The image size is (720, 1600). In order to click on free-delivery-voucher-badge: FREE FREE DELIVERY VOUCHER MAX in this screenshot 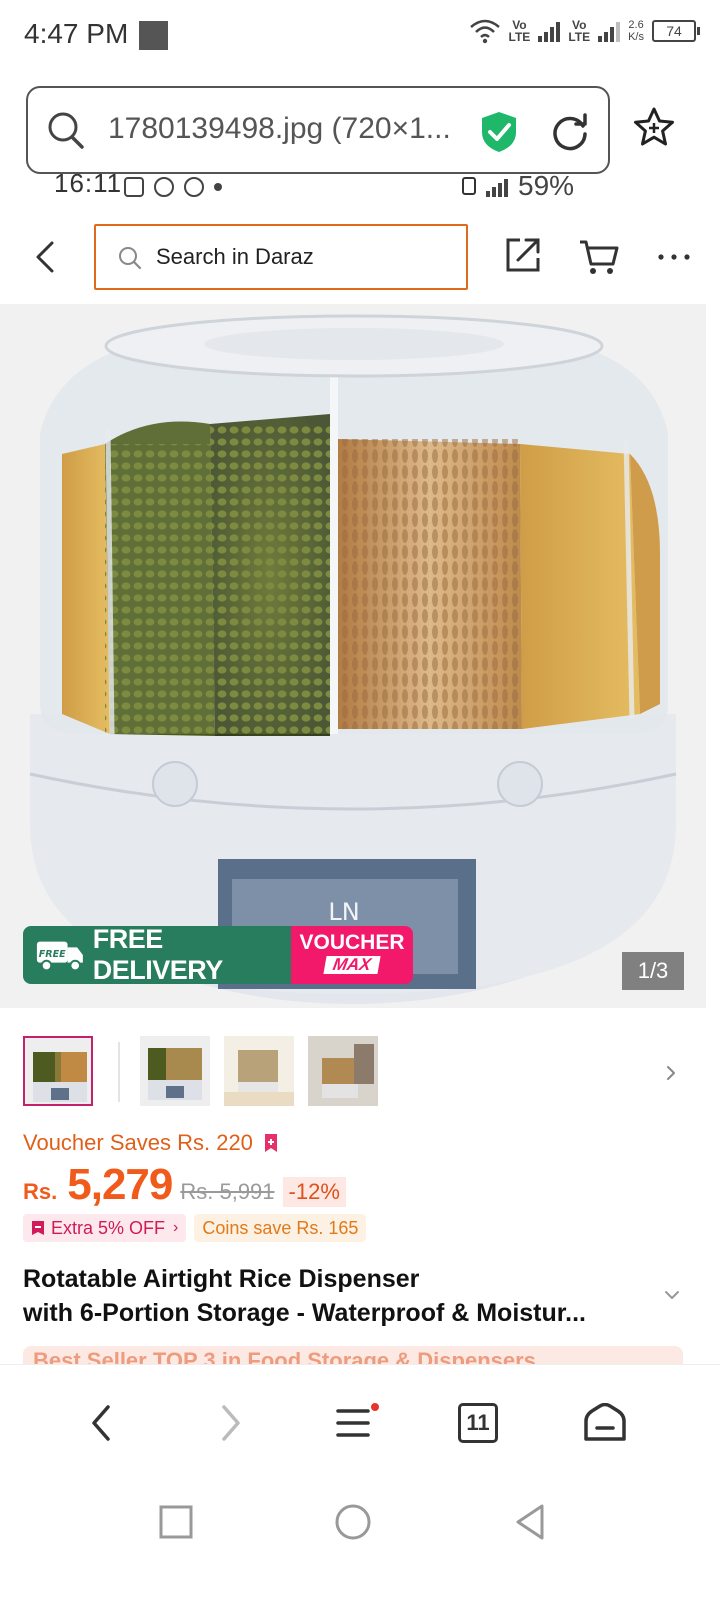, I will do `click(218, 955)`.